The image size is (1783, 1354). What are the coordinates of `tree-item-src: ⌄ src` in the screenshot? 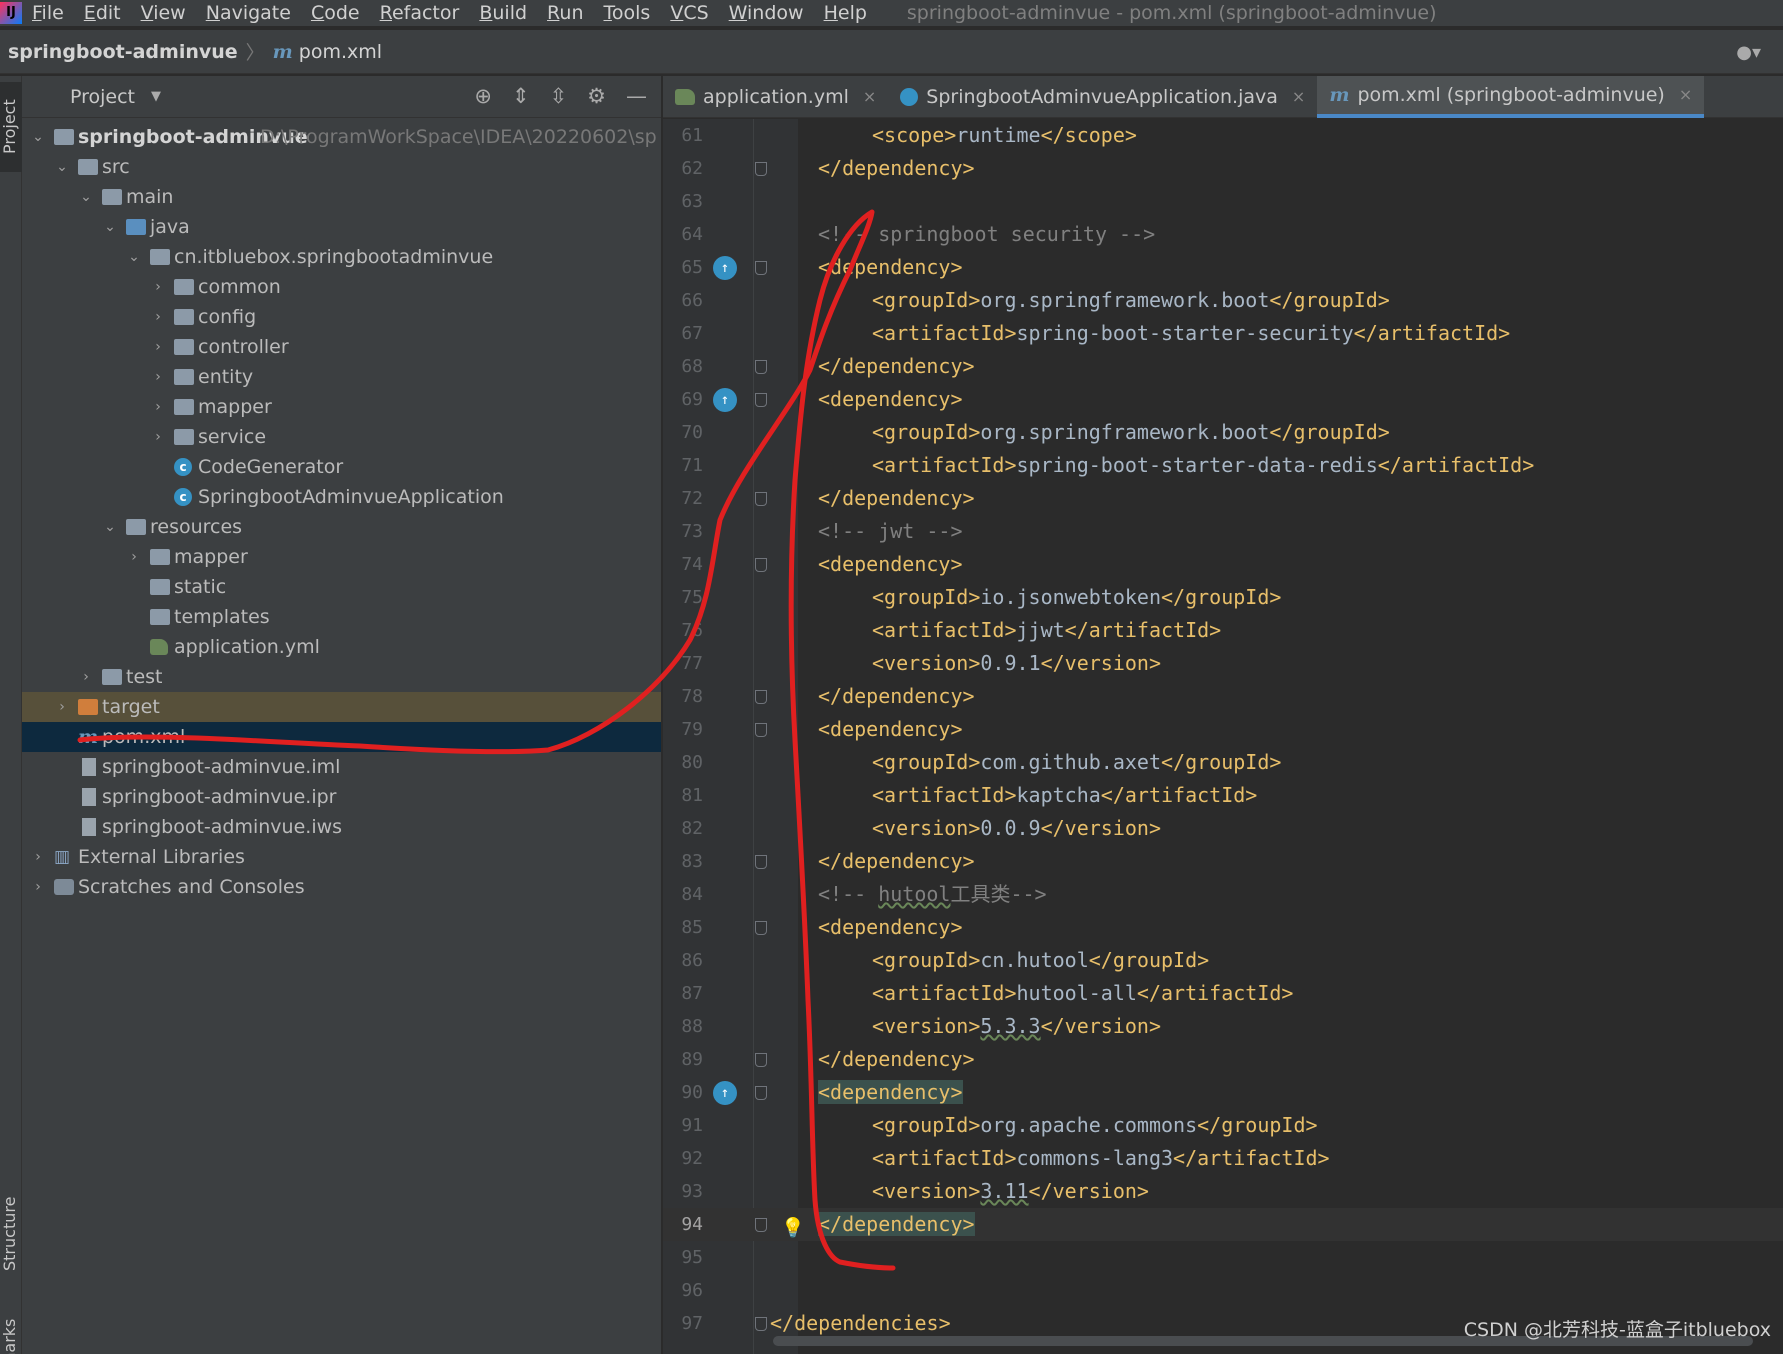 It's located at (341, 167).